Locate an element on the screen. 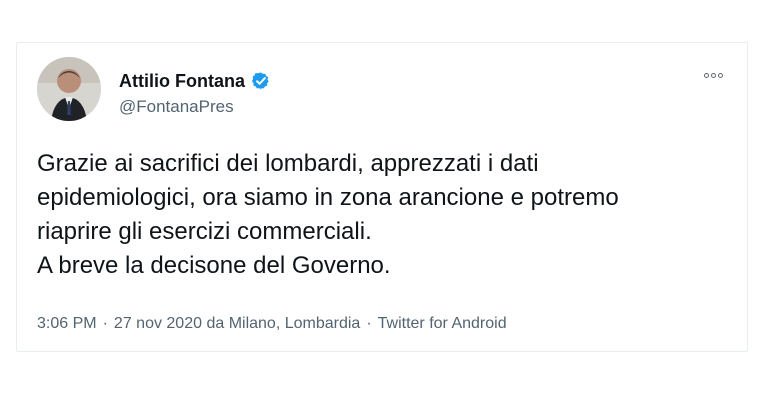 The width and height of the screenshot is (768, 400). avatar is located at coordinates (69, 89).